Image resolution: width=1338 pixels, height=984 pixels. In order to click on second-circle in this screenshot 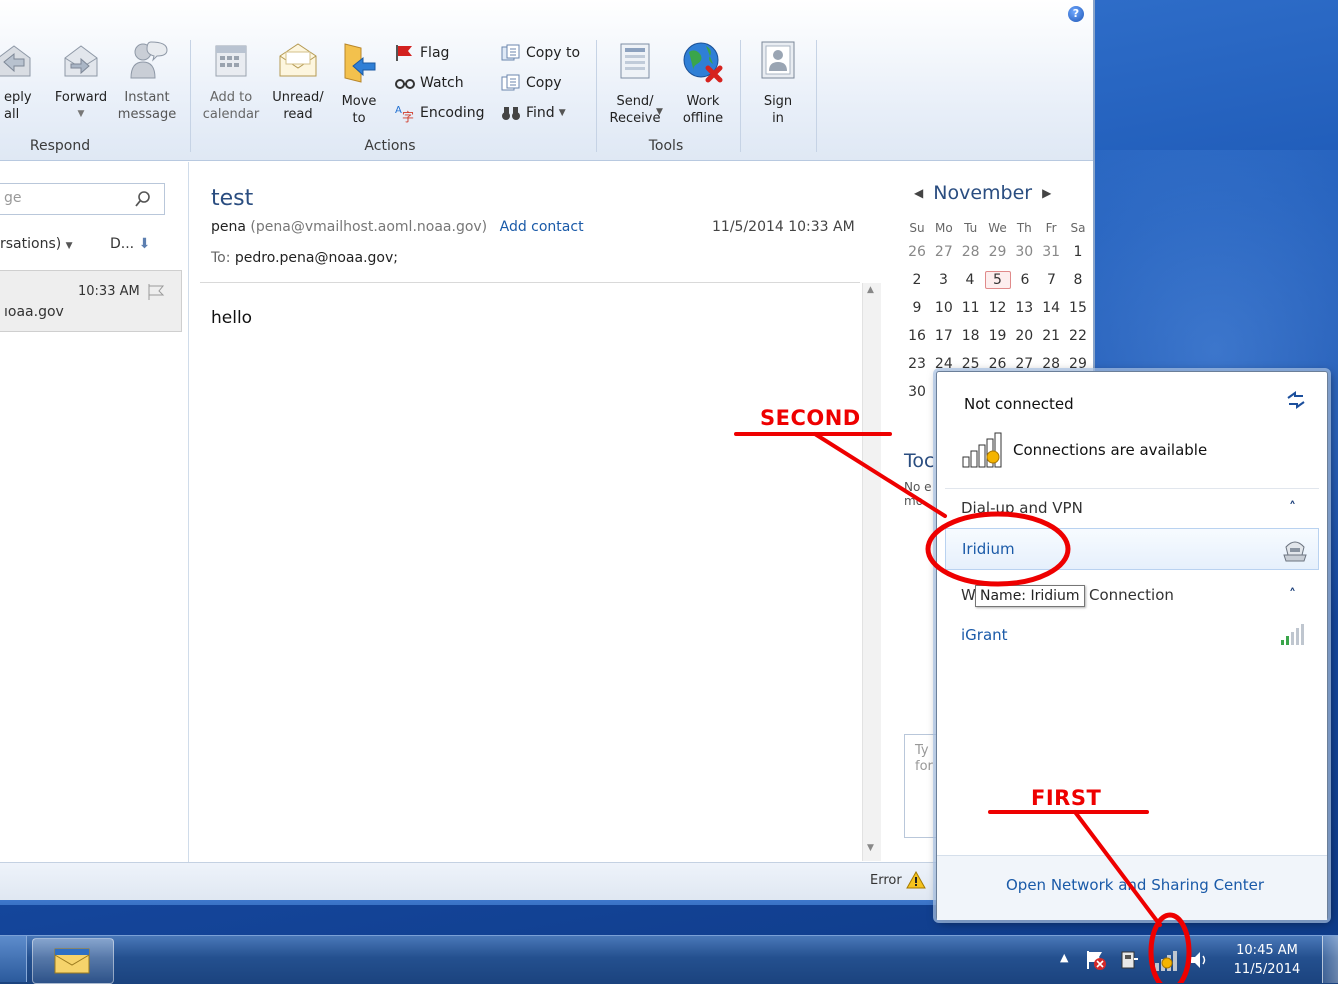, I will do `click(998, 549)`.